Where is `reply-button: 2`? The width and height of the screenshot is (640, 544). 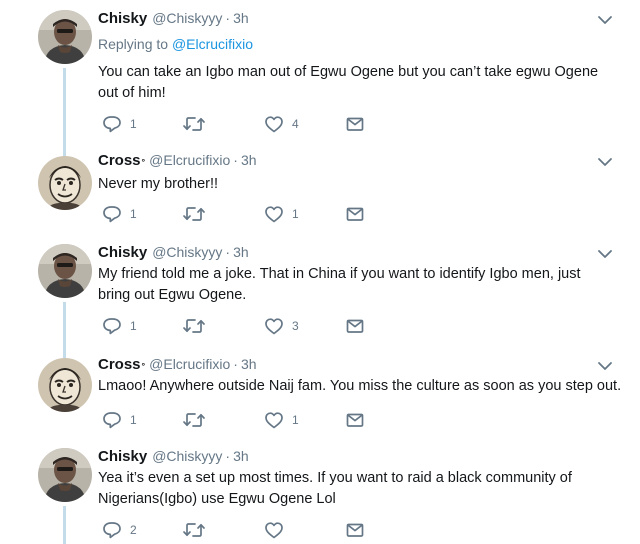 reply-button: 2 is located at coordinates (119, 530).